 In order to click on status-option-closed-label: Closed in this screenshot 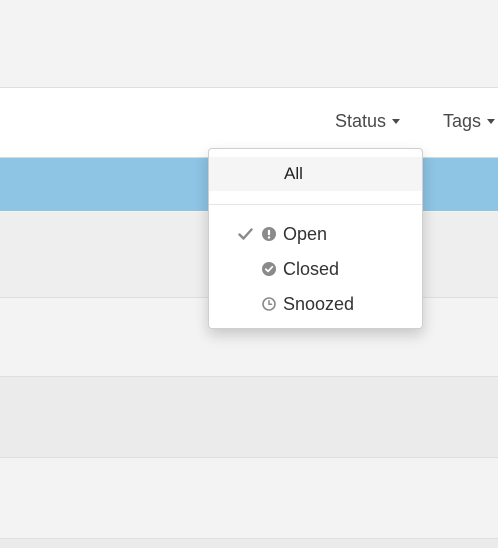, I will do `click(311, 269)`.